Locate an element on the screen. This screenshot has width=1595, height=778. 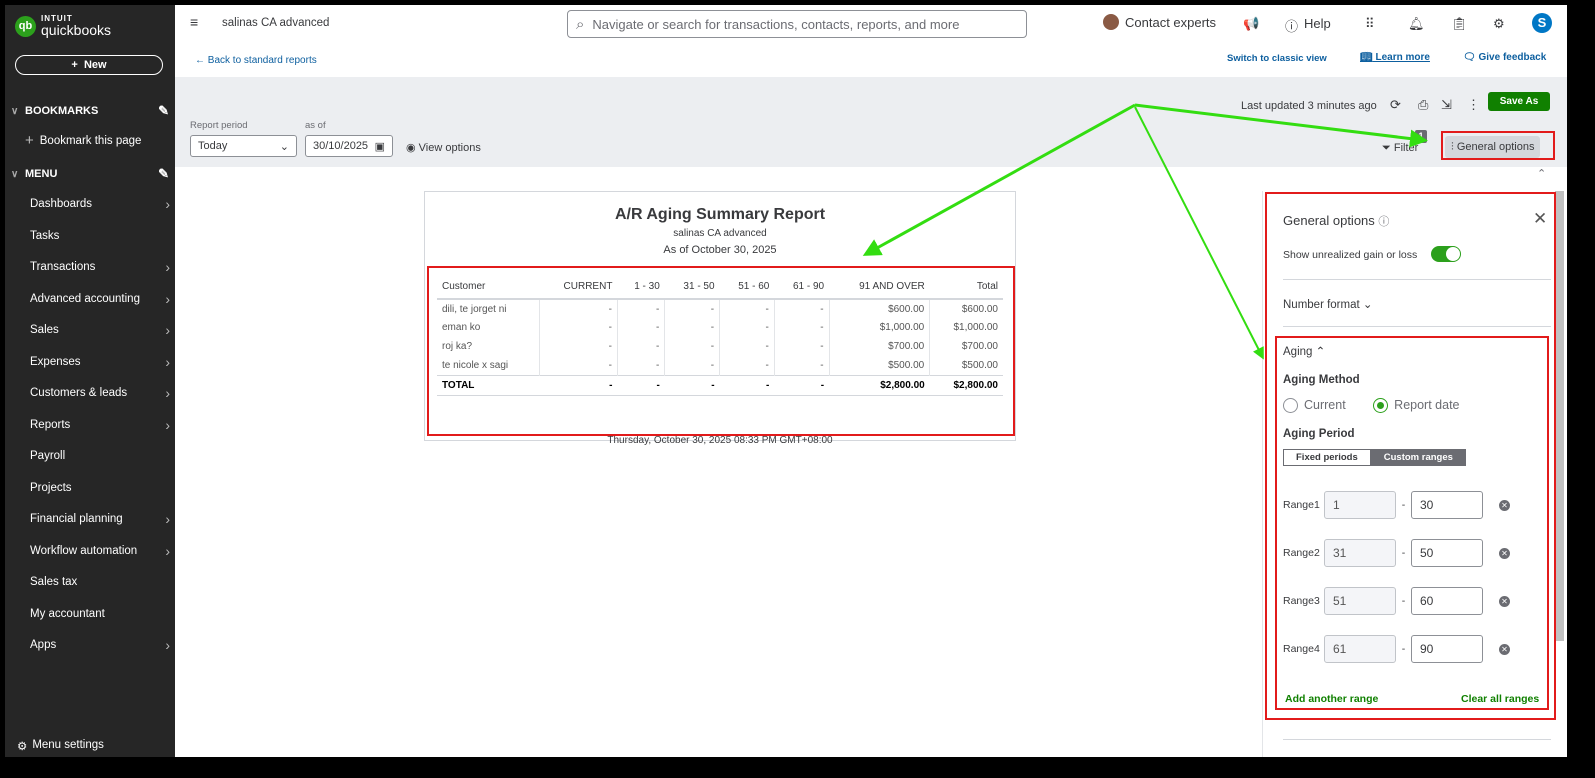
radio-current: Current is located at coordinates (1314, 406).